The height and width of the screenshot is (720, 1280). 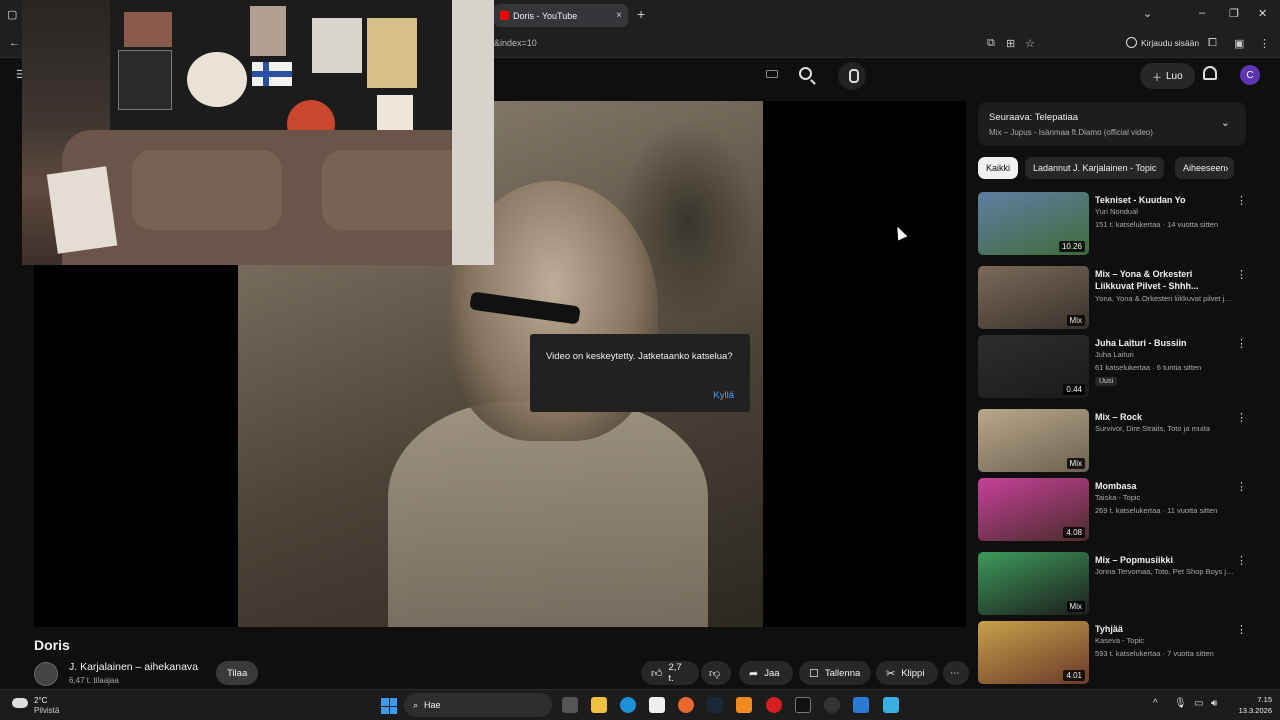 I want to click on settings-icon, so click(x=832, y=705).